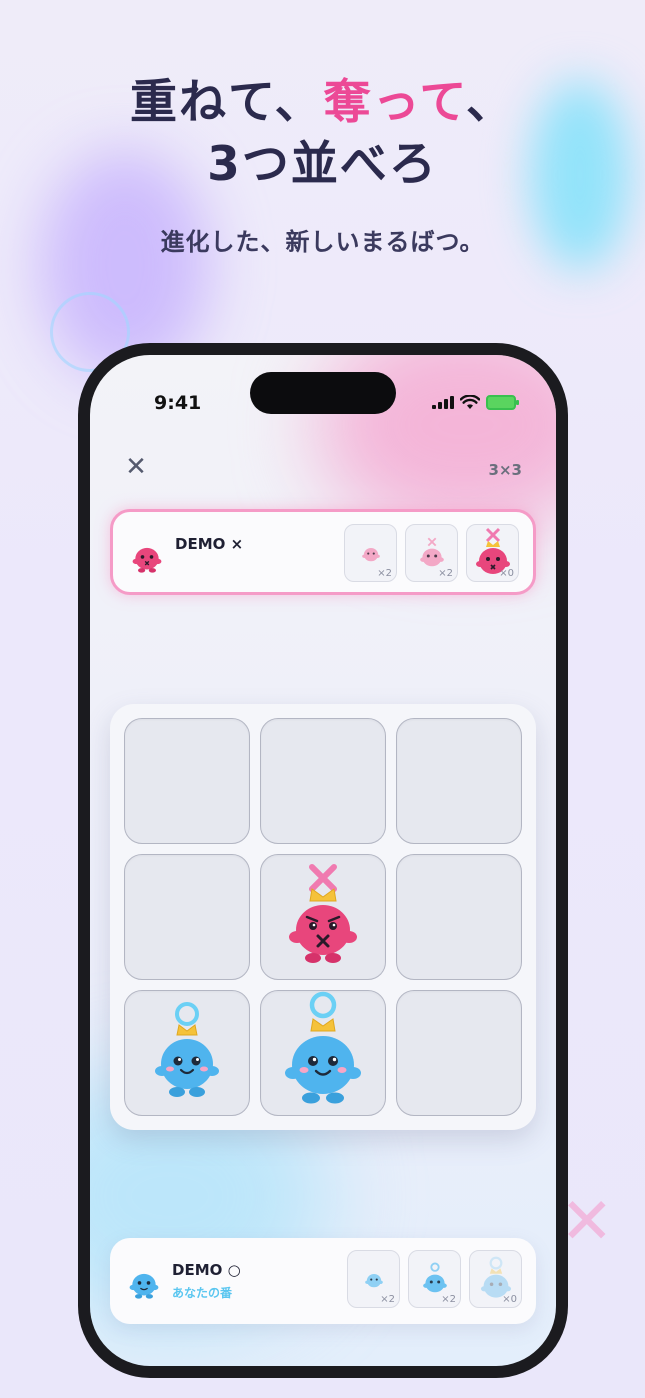 The image size is (645, 1398). I want to click on player-pieces: ×2 ×2 ×0, so click(434, 1279).